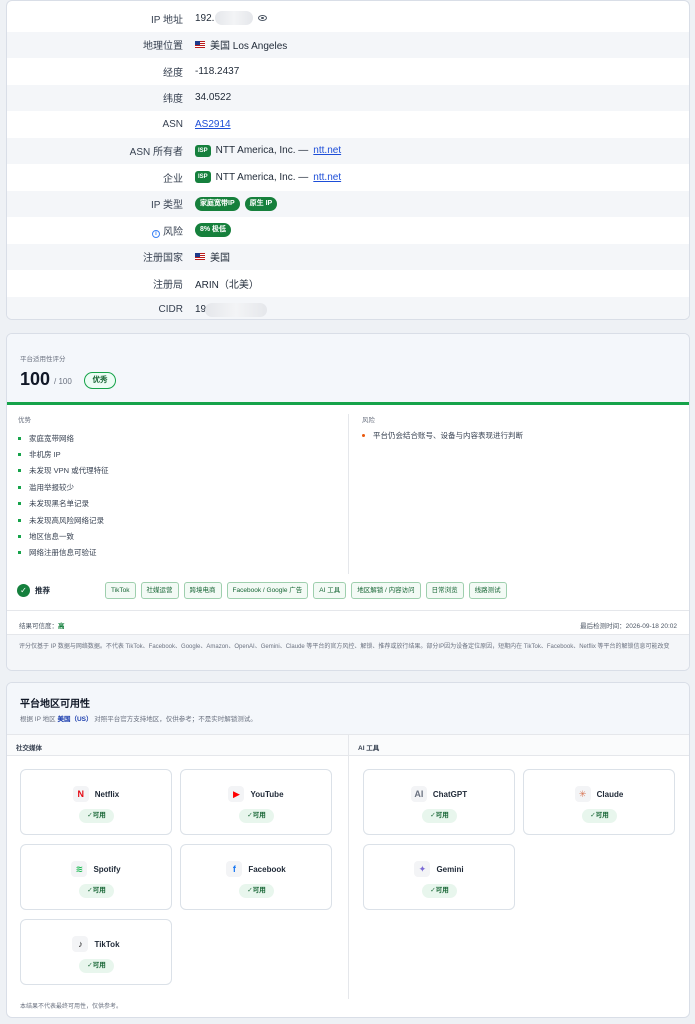 The width and height of the screenshot is (695, 1024). What do you see at coordinates (100, 380) in the screenshot?
I see `score-grade-badge: 优秀` at bounding box center [100, 380].